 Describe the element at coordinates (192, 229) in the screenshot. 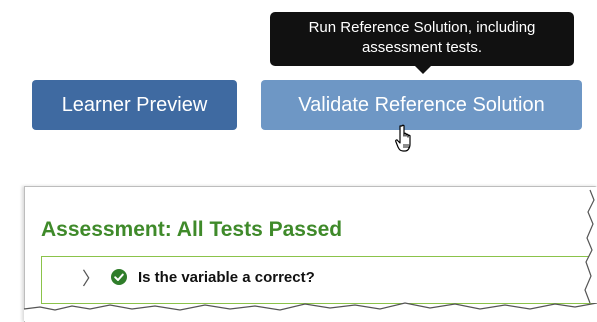

I see `assessment-title: Assessment: All Tests Passed` at that location.